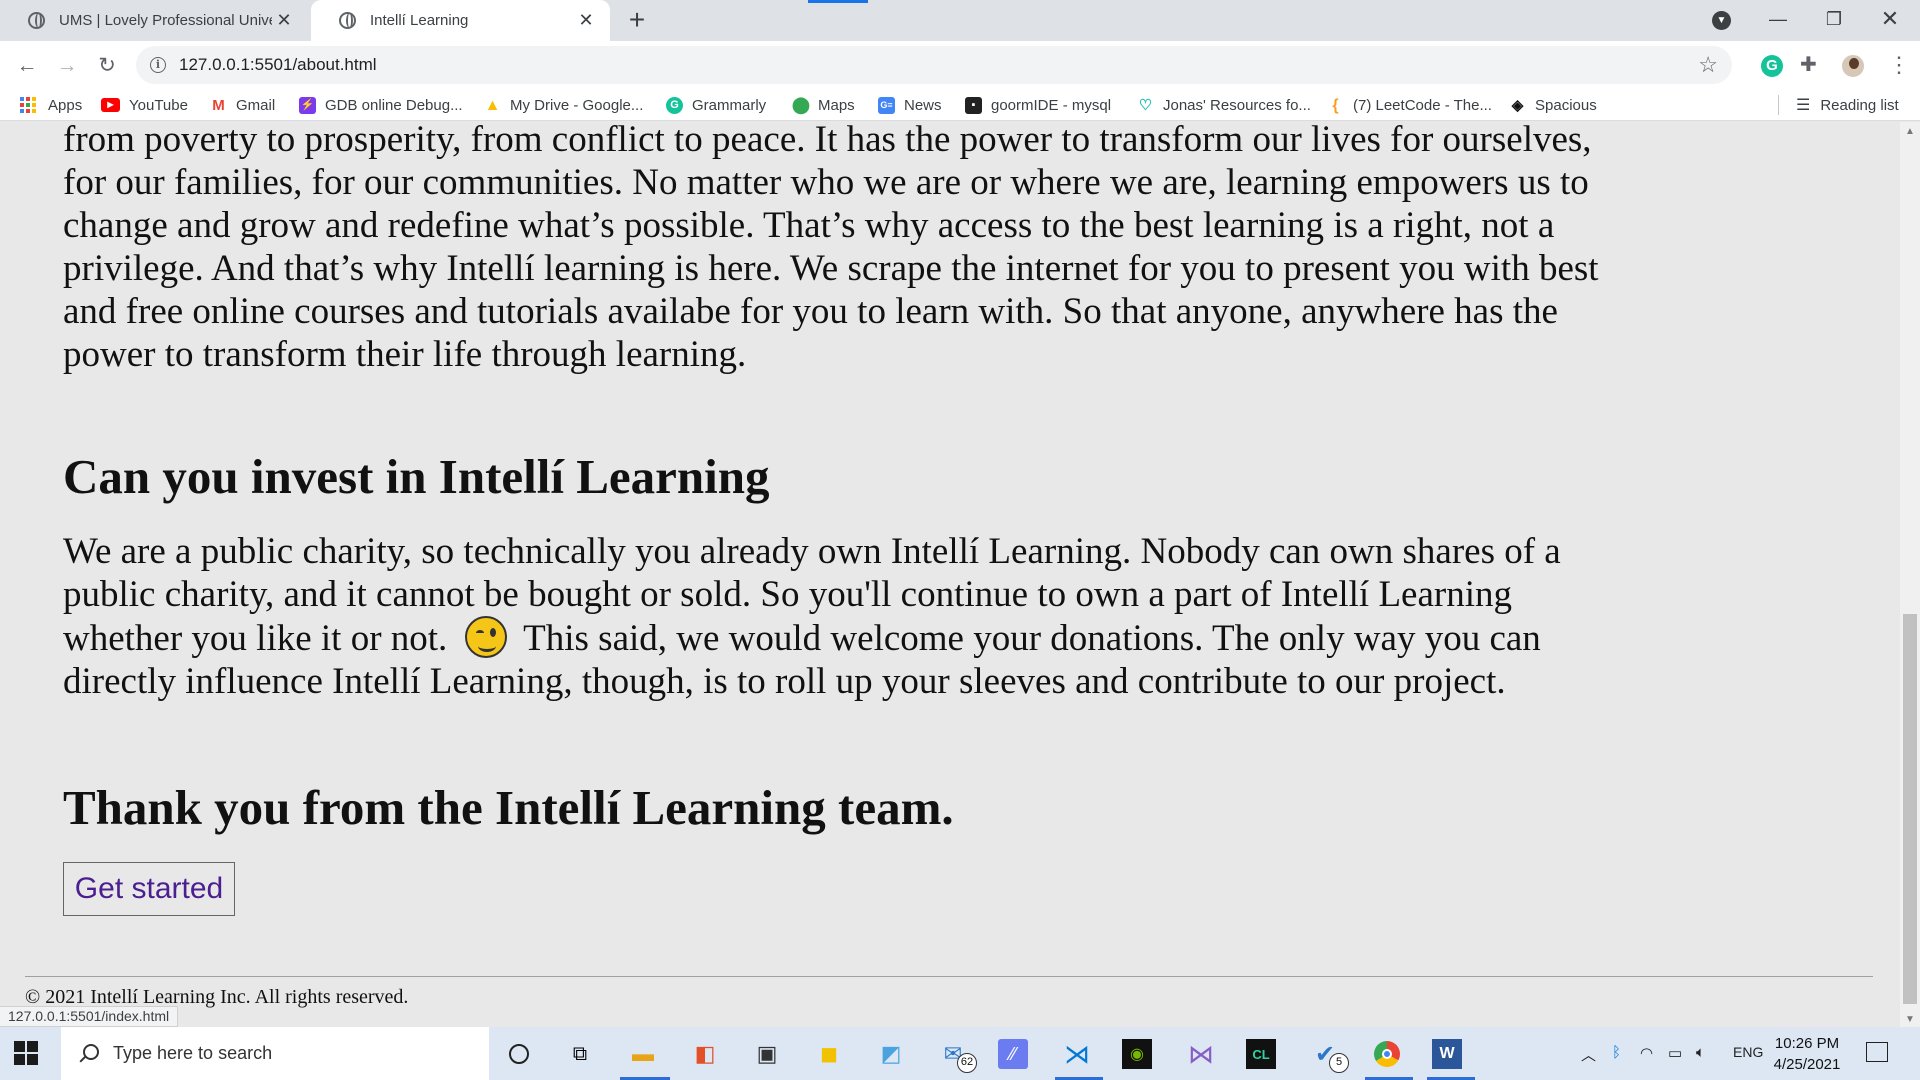 The image size is (1920, 1080). What do you see at coordinates (1077, 1054) in the screenshot?
I see `vscode-icon: ⋊` at bounding box center [1077, 1054].